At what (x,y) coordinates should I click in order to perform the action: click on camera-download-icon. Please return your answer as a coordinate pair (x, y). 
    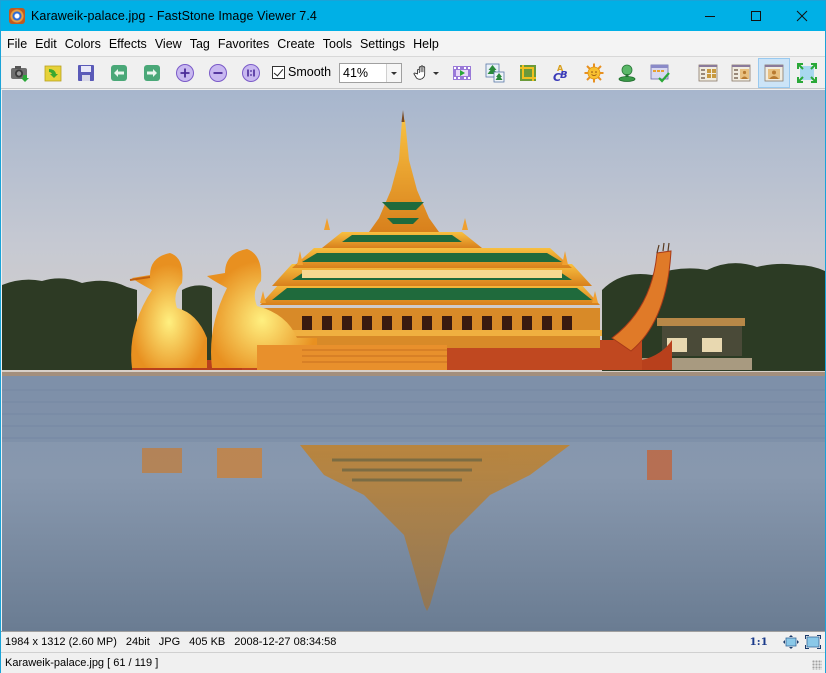
    Looking at the image, I should click on (20, 74).